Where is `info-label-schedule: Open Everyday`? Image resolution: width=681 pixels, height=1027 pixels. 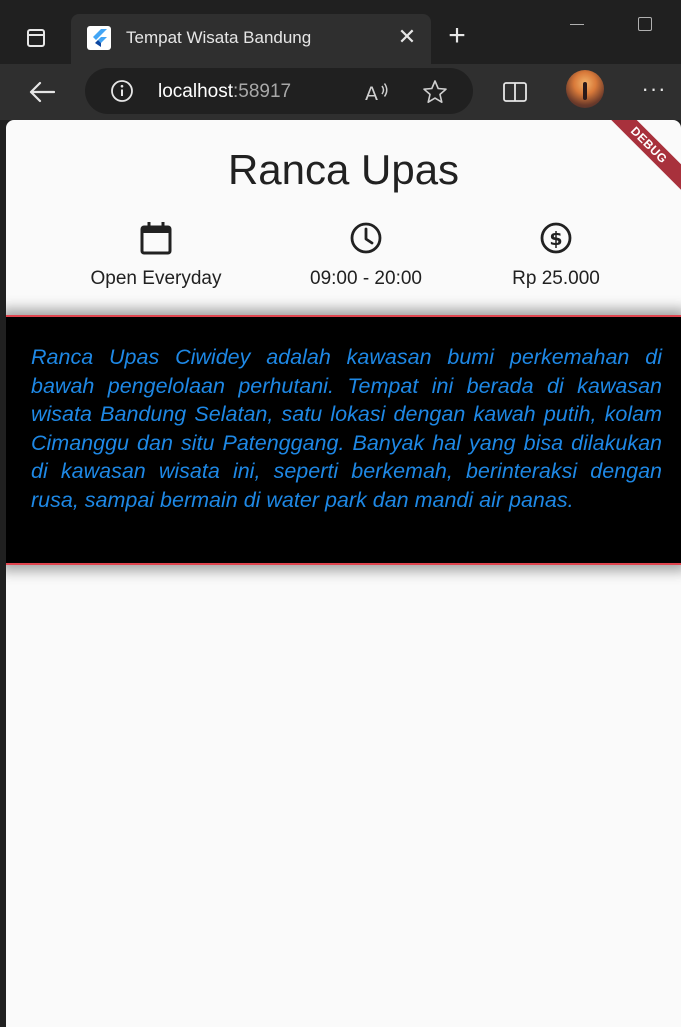
info-label-schedule: Open Everyday is located at coordinates (156, 278).